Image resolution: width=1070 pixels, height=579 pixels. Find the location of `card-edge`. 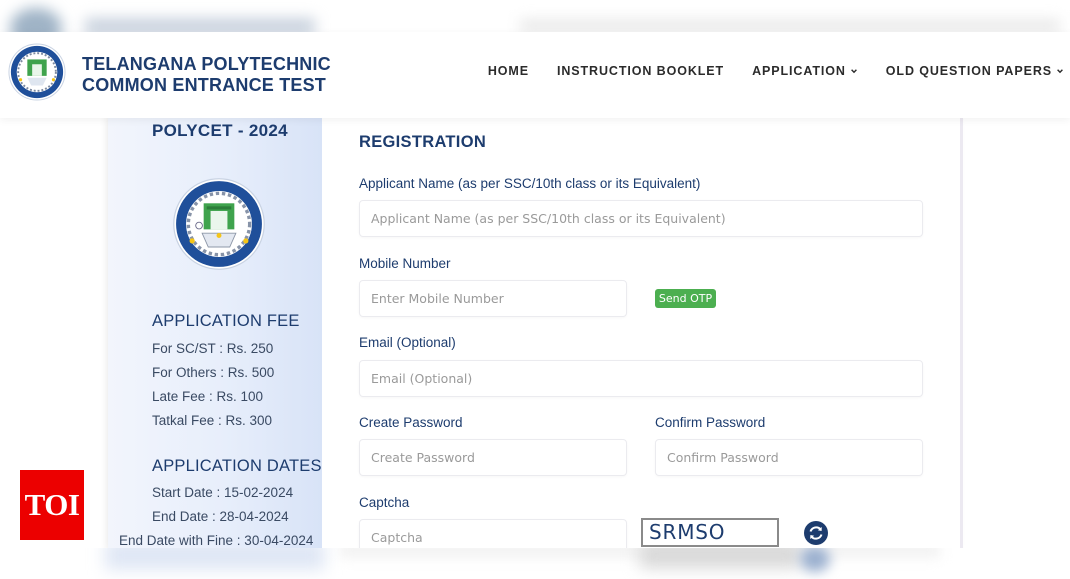

card-edge is located at coordinates (961, 333).